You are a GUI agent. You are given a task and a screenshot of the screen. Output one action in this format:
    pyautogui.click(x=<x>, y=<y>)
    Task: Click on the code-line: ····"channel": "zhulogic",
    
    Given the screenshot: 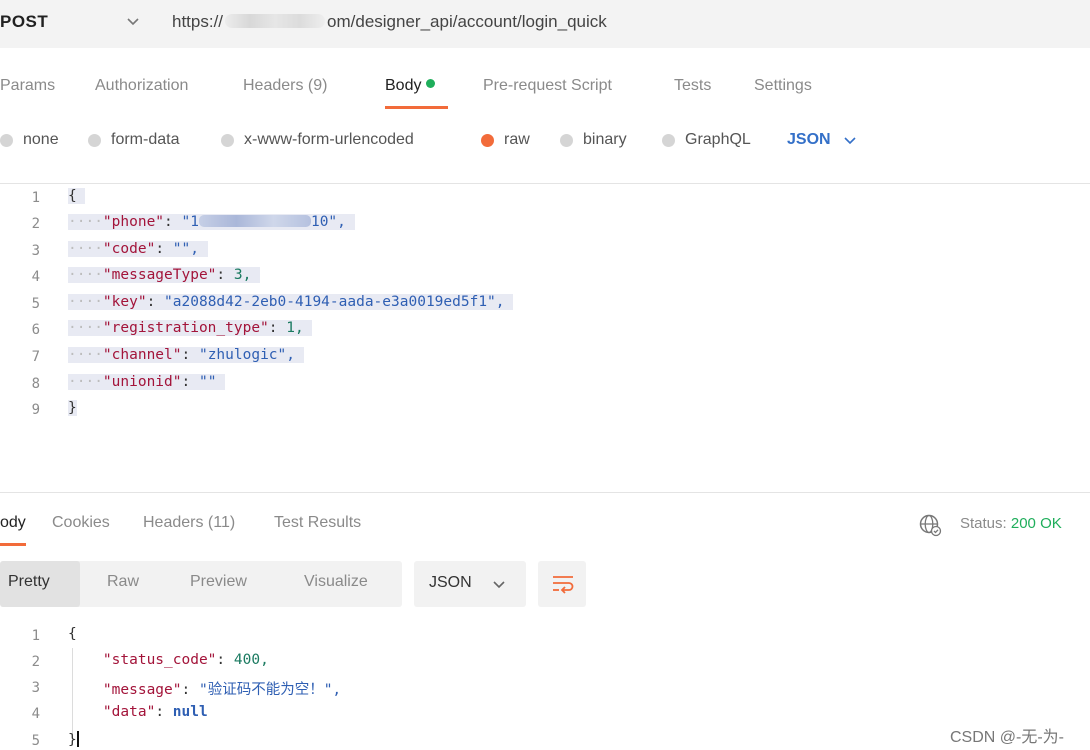 What is the action you would take?
    pyautogui.click(x=186, y=355)
    